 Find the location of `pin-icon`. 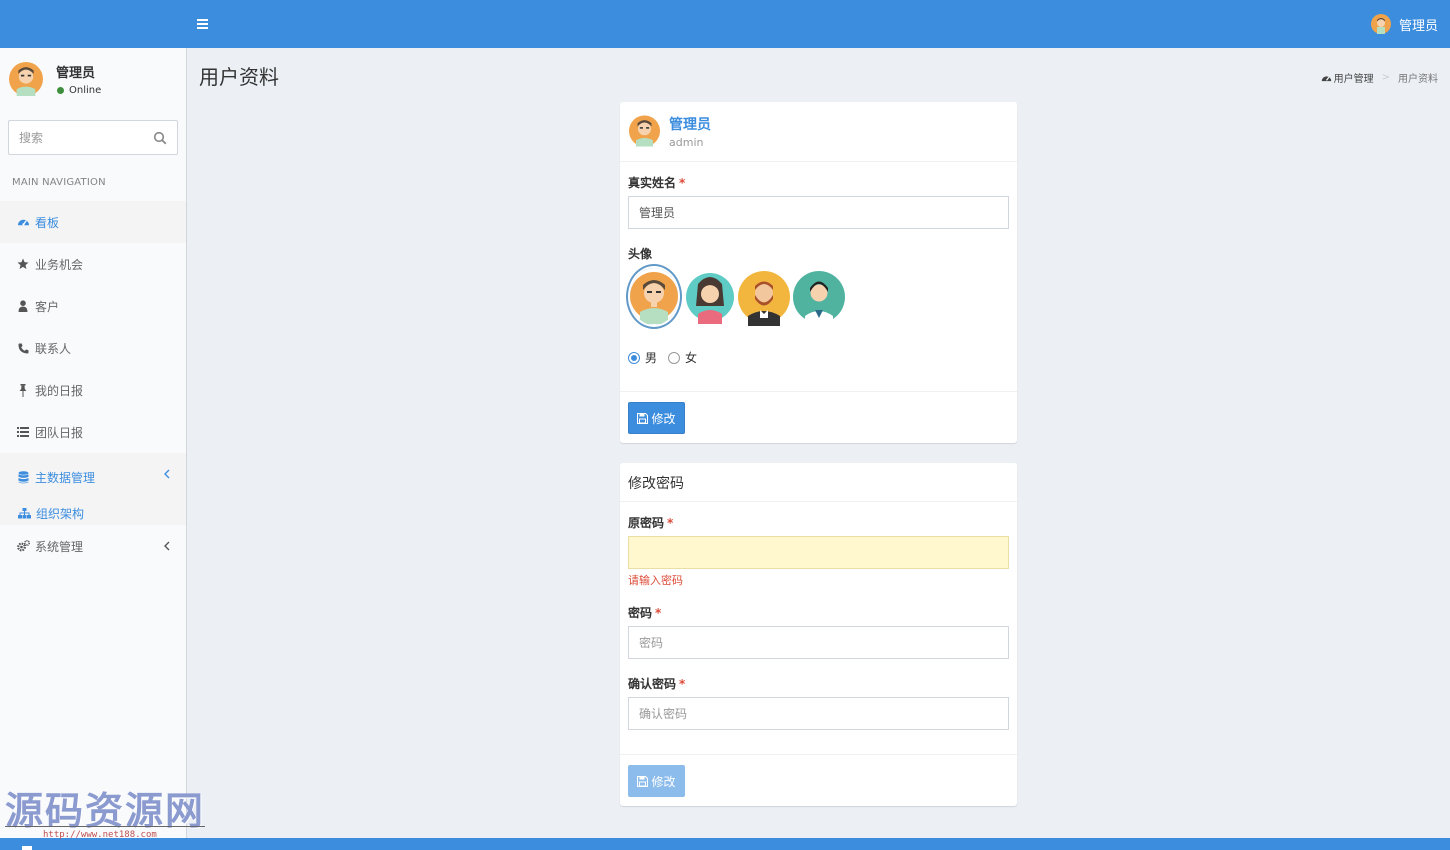

pin-icon is located at coordinates (23, 390).